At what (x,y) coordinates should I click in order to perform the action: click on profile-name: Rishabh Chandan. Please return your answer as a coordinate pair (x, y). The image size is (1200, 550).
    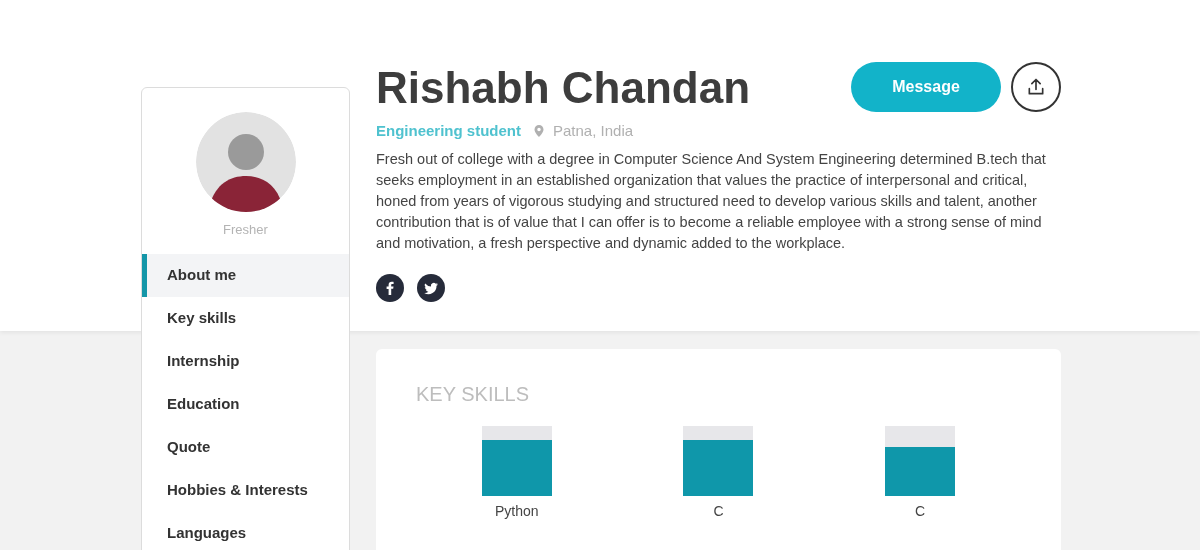
    Looking at the image, I should click on (563, 88).